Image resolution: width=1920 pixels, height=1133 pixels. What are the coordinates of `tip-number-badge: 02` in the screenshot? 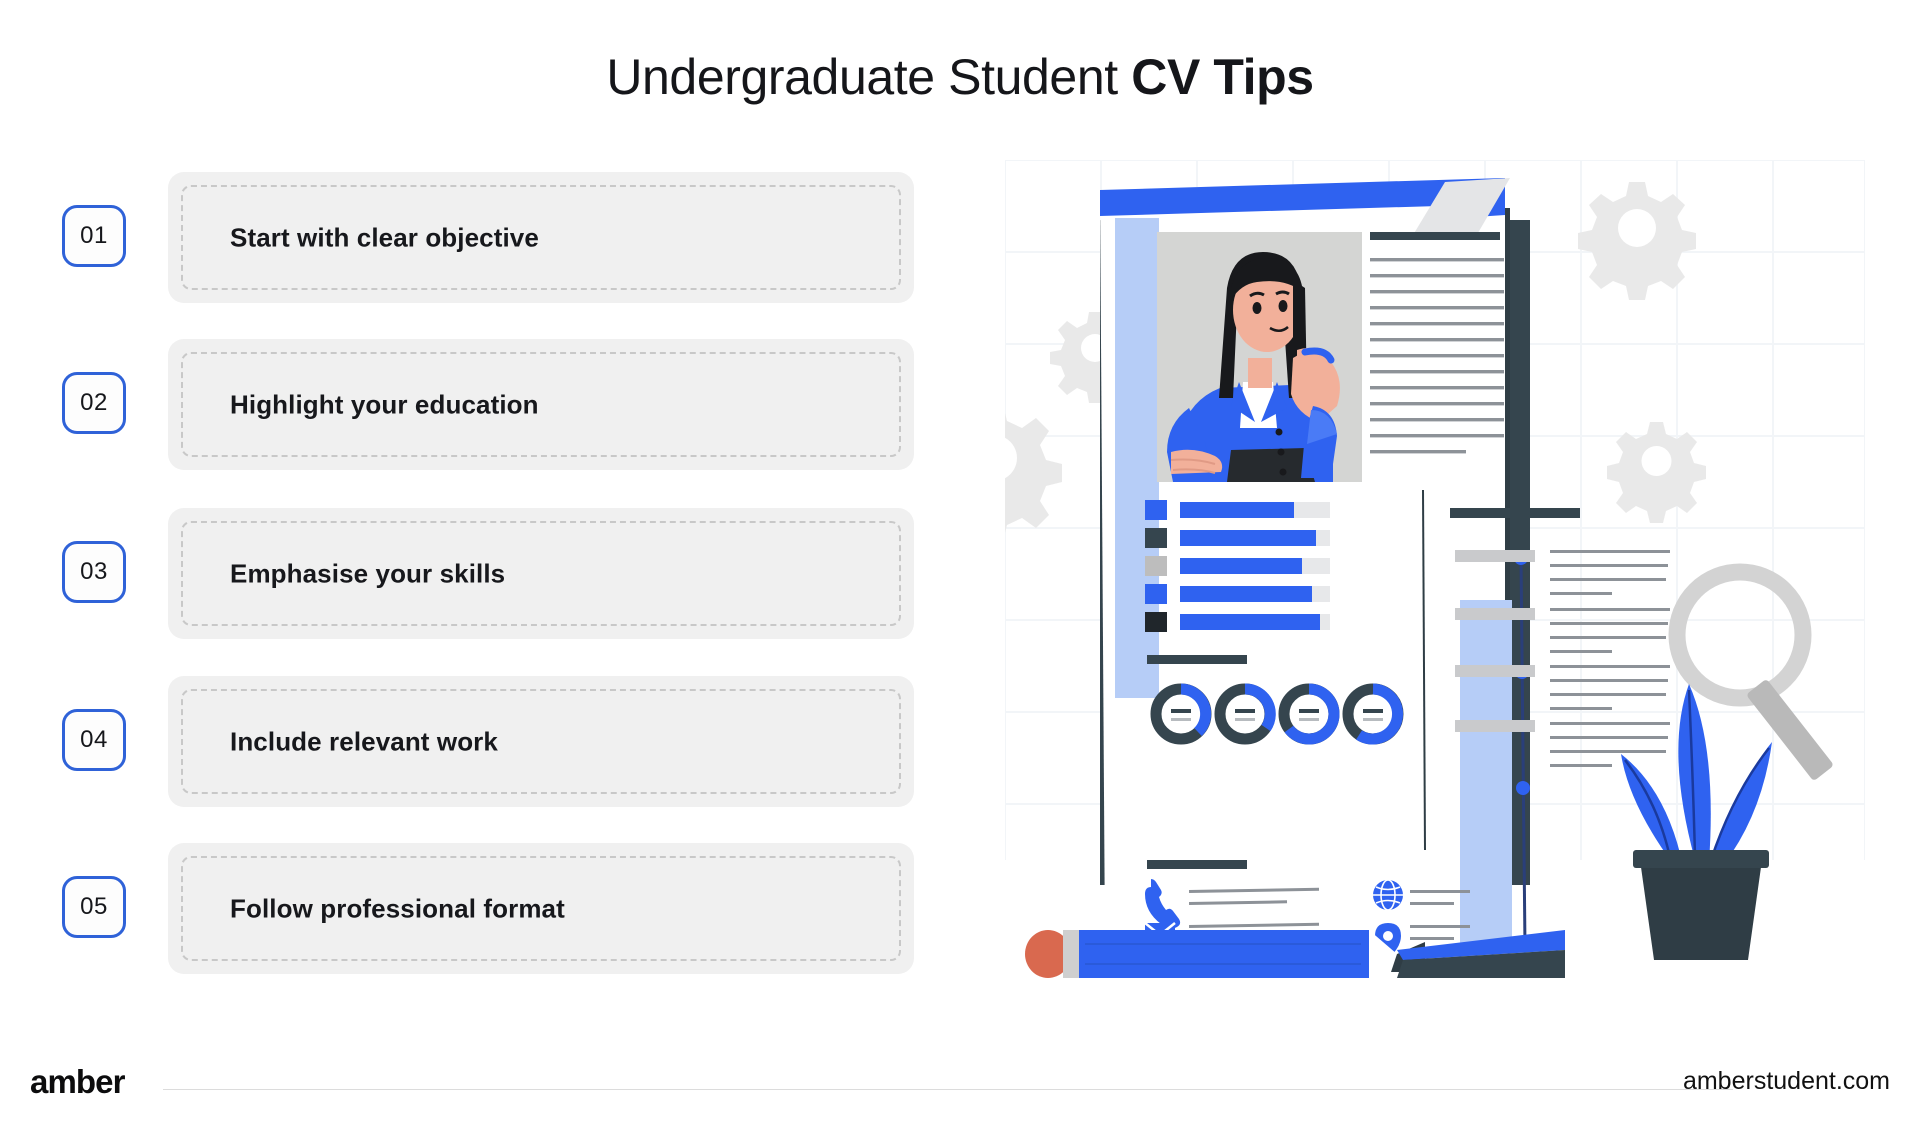 It's located at (94, 403).